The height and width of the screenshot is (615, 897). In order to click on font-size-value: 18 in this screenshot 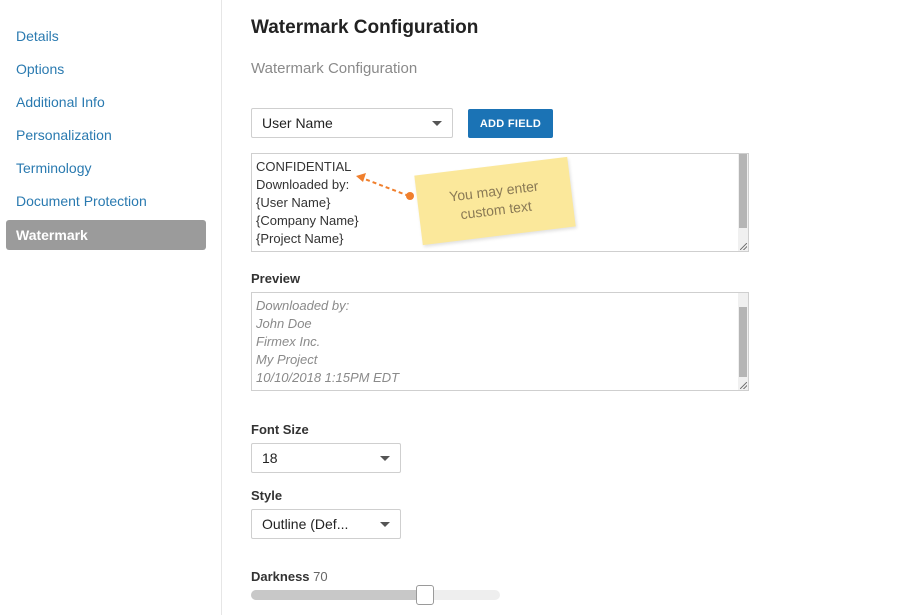, I will do `click(270, 458)`.